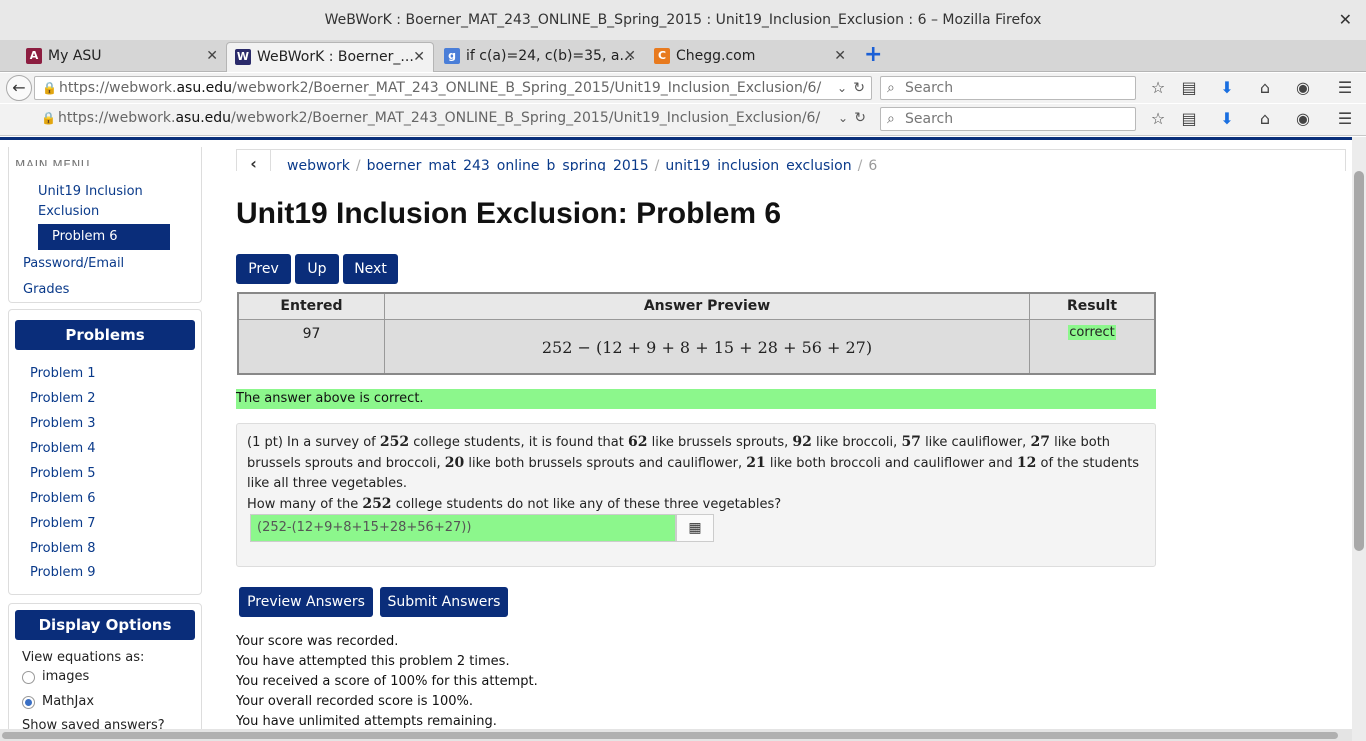 The image size is (1366, 741). What do you see at coordinates (758, 164) in the screenshot?
I see `breadcrumb-set: unit19_inclusion_exclusion` at bounding box center [758, 164].